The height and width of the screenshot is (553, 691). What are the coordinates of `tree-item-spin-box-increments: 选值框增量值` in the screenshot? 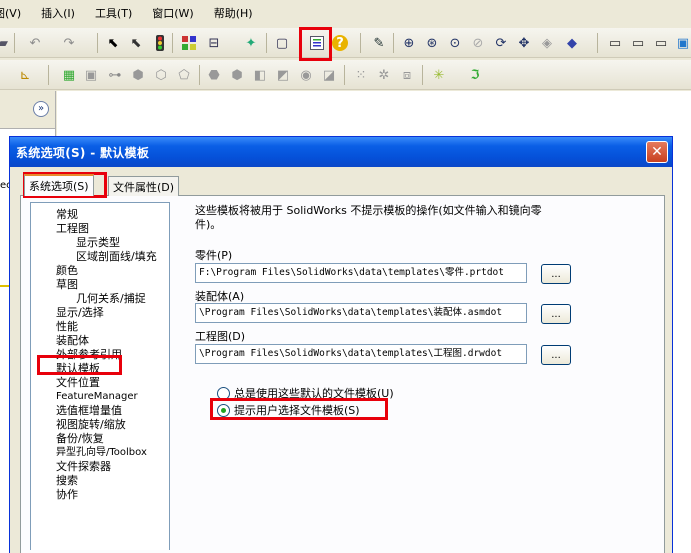 It's located at (89, 410).